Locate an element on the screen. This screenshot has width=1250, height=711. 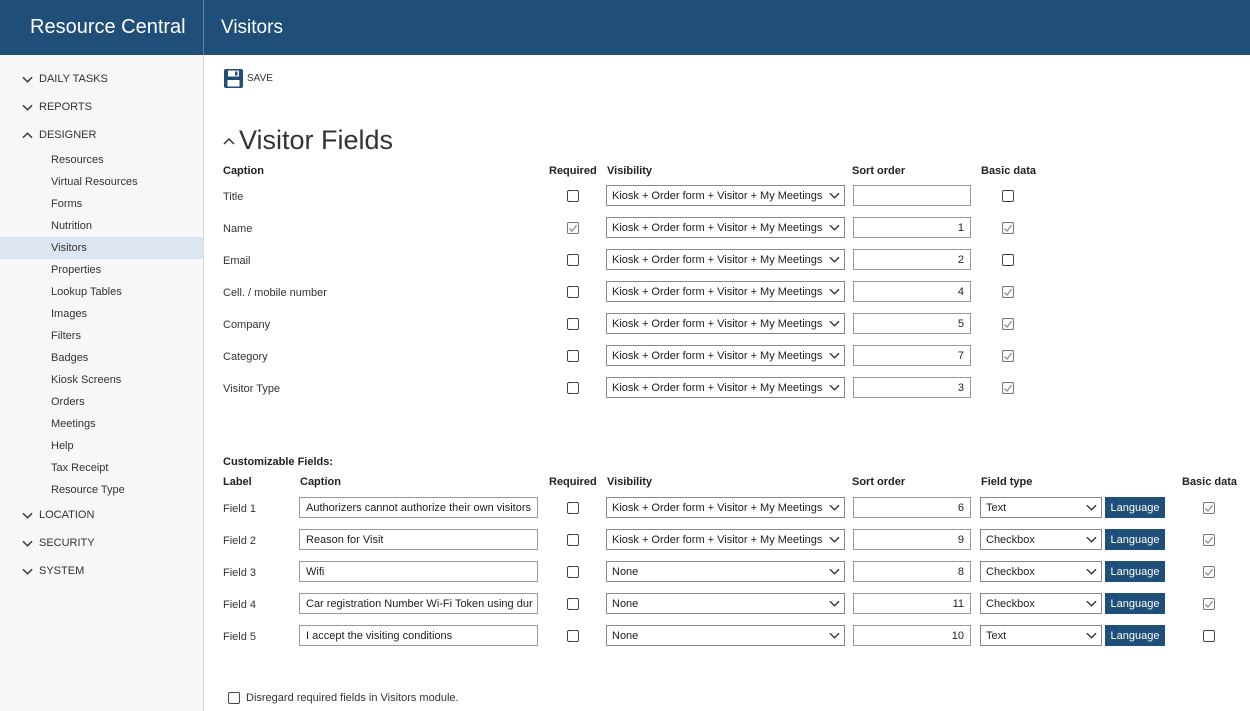
sidebar-item: Meetings is located at coordinates (101, 424).